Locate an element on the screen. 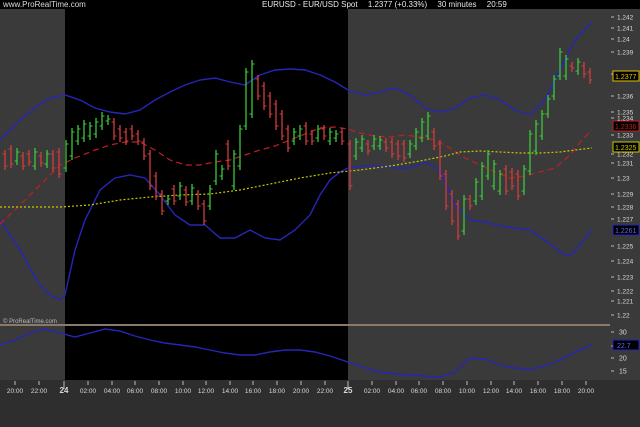 Image resolution: width=640 pixels, height=427 pixels. svg-text: 1.2261 is located at coordinates (626, 231).